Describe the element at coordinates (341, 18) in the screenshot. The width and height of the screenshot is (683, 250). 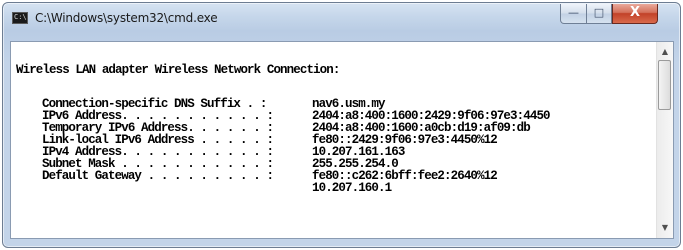
I see `title-bar: C:\ C:\Windows\system32\cmd.exe — □ X` at that location.